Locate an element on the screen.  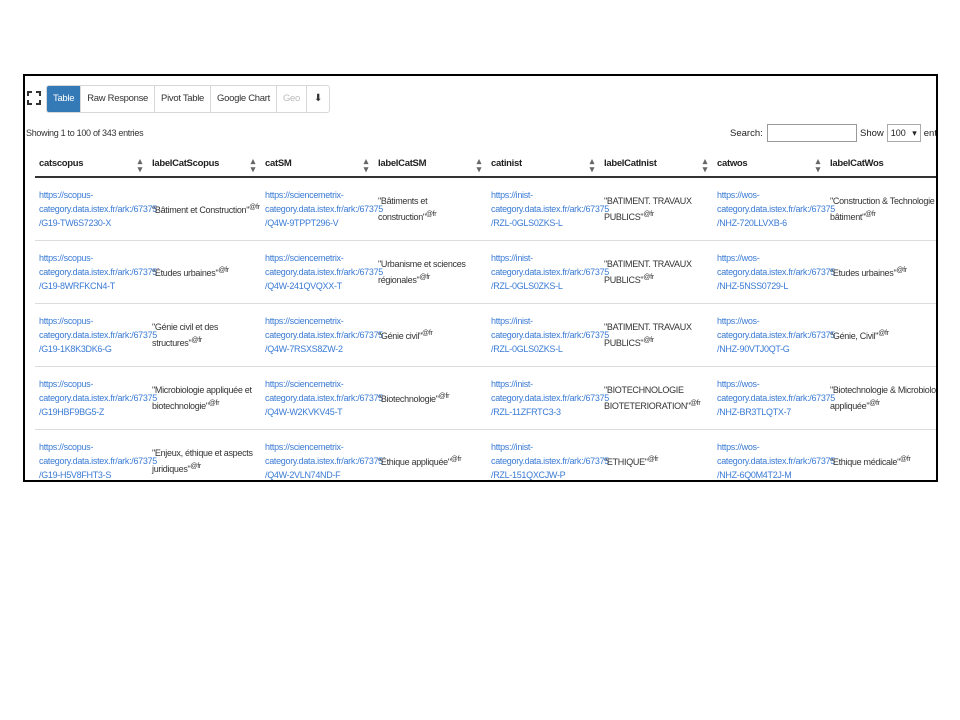
cell-label-labelCatSM: "Éthique appliquée"@fr is located at coordinates (430, 454).